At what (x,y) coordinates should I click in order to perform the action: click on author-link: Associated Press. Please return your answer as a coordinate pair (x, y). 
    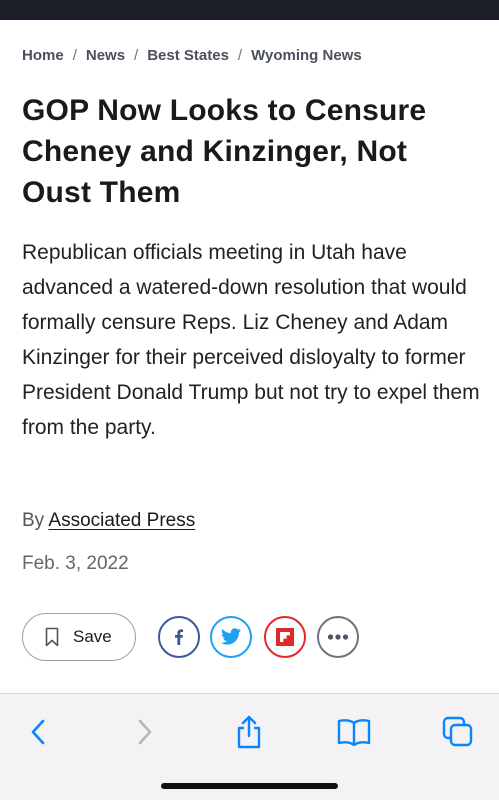
    Looking at the image, I should click on (121, 520).